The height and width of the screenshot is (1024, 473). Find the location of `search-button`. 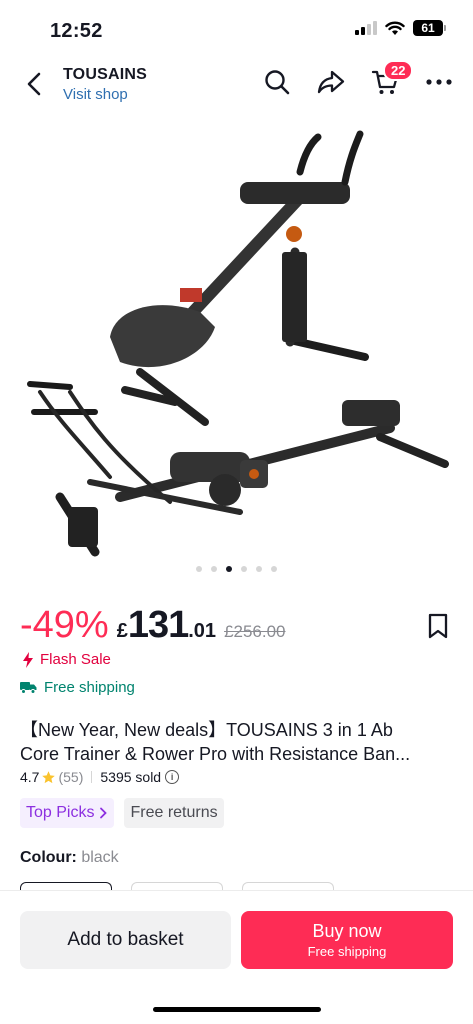

search-button is located at coordinates (277, 82).